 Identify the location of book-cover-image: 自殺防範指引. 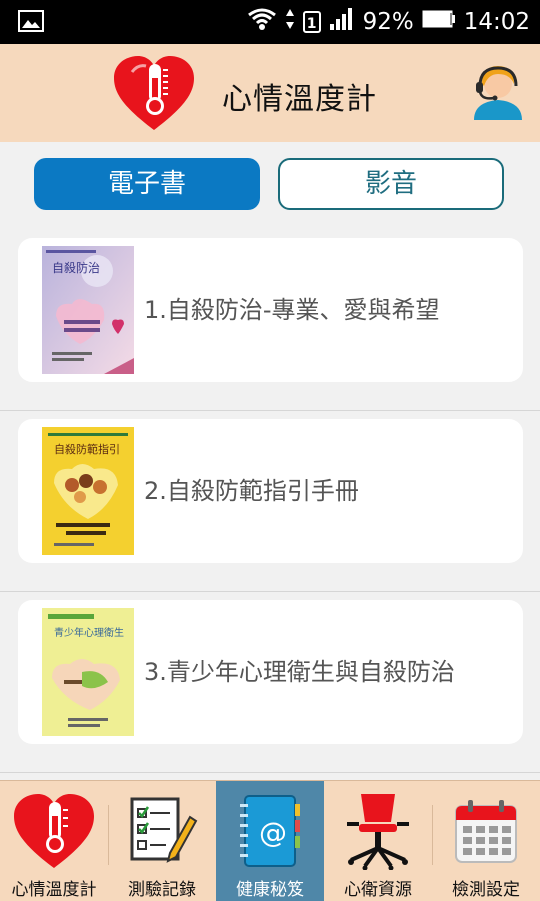
(88, 491).